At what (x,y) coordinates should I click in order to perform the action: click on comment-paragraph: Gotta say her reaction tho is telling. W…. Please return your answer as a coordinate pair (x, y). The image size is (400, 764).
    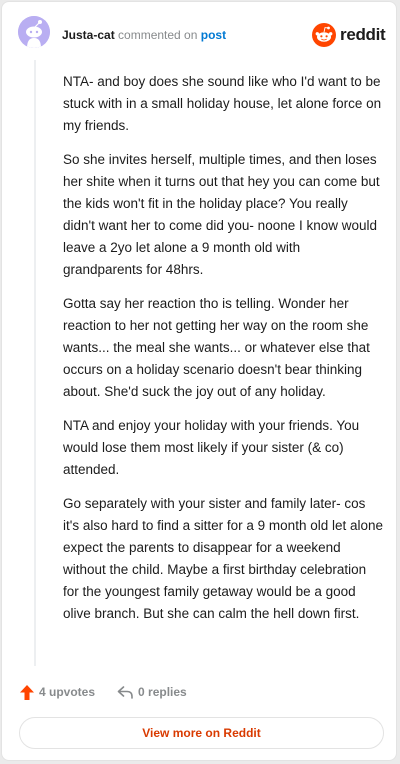
    Looking at the image, I should click on (216, 347).